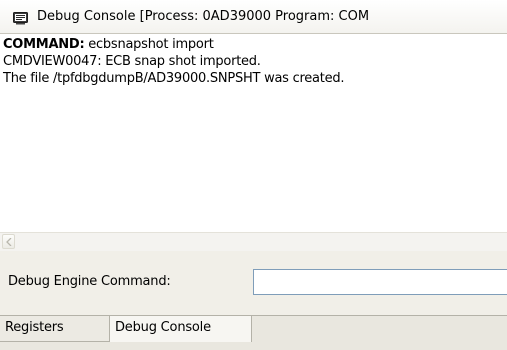 The image size is (507, 350). I want to click on scroll-left-arrow-icon, so click(9, 242).